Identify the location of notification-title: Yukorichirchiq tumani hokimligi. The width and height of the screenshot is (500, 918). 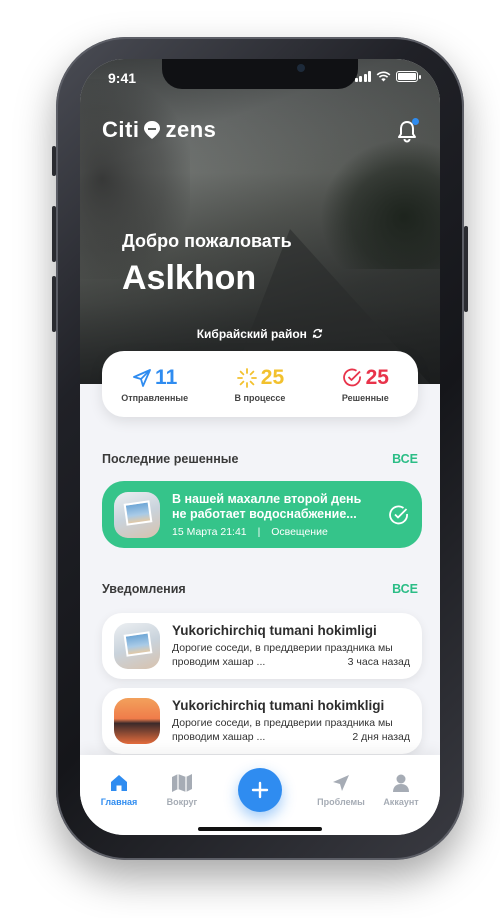
(274, 630).